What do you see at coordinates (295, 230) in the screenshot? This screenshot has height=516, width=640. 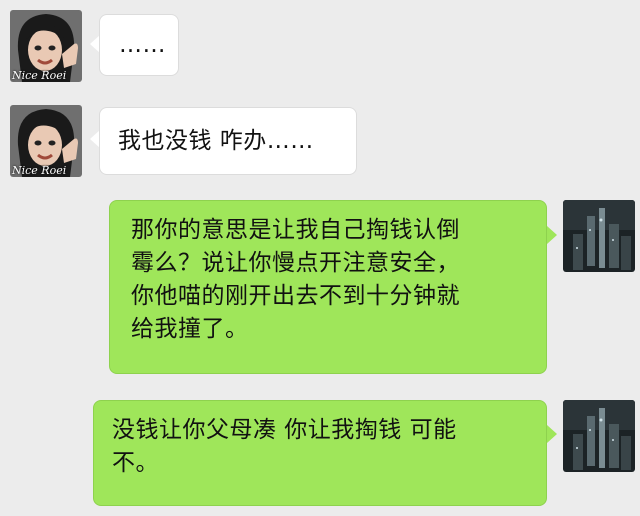 I see `message-text-line: 那你的意思是让我自己掏钱认倒` at bounding box center [295, 230].